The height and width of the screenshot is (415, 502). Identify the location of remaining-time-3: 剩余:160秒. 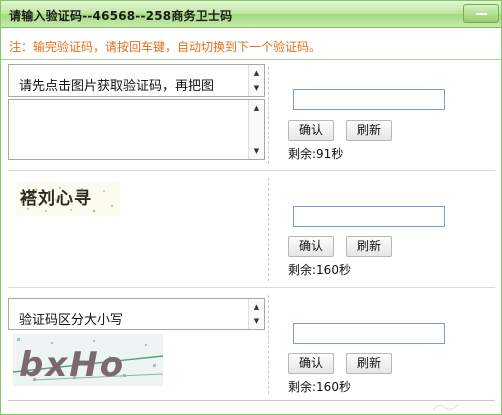
(319, 387).